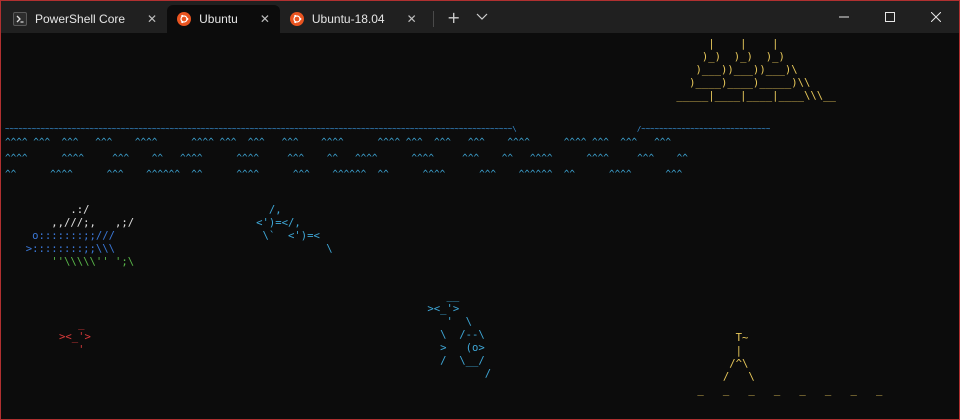 This screenshot has width=960, height=420. Describe the element at coordinates (93, 216) in the screenshot. I see `ascii-big-fish-top: .:/ ,,///;, ,;/` at that location.